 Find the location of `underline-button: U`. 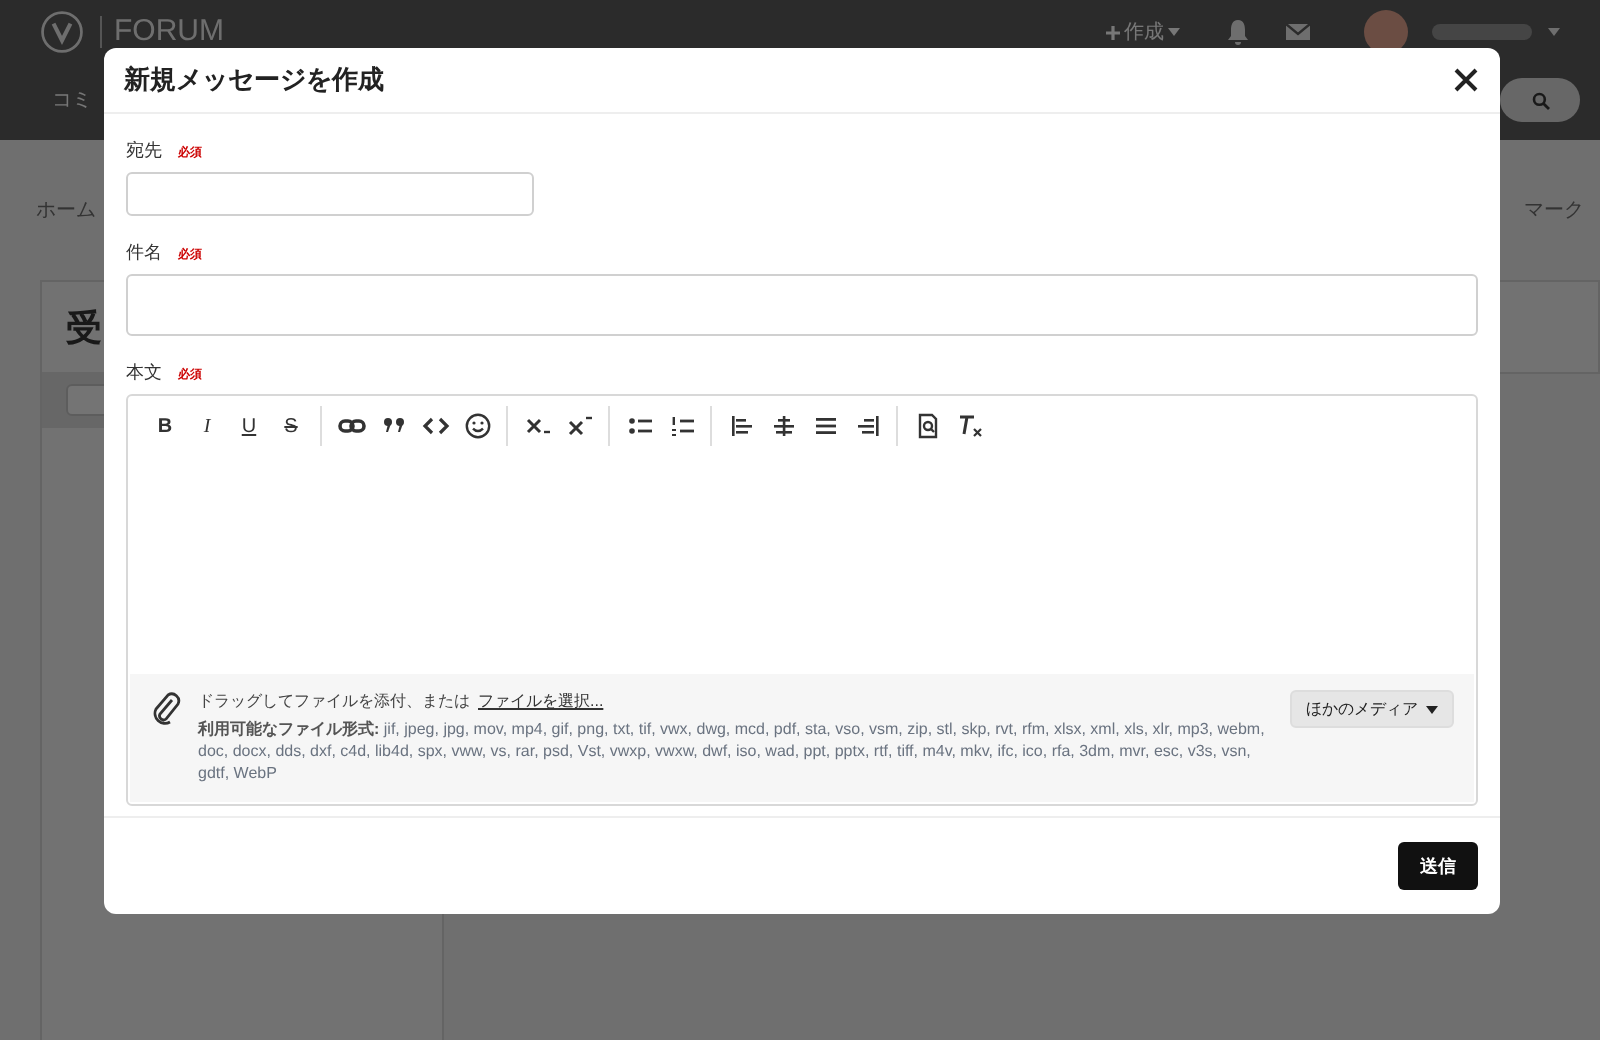

underline-button: U is located at coordinates (249, 426).